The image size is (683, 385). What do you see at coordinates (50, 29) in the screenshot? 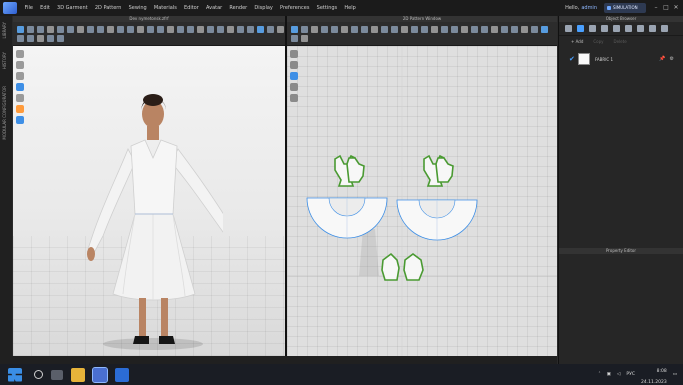
I see `fold-tool-icon` at bounding box center [50, 29].